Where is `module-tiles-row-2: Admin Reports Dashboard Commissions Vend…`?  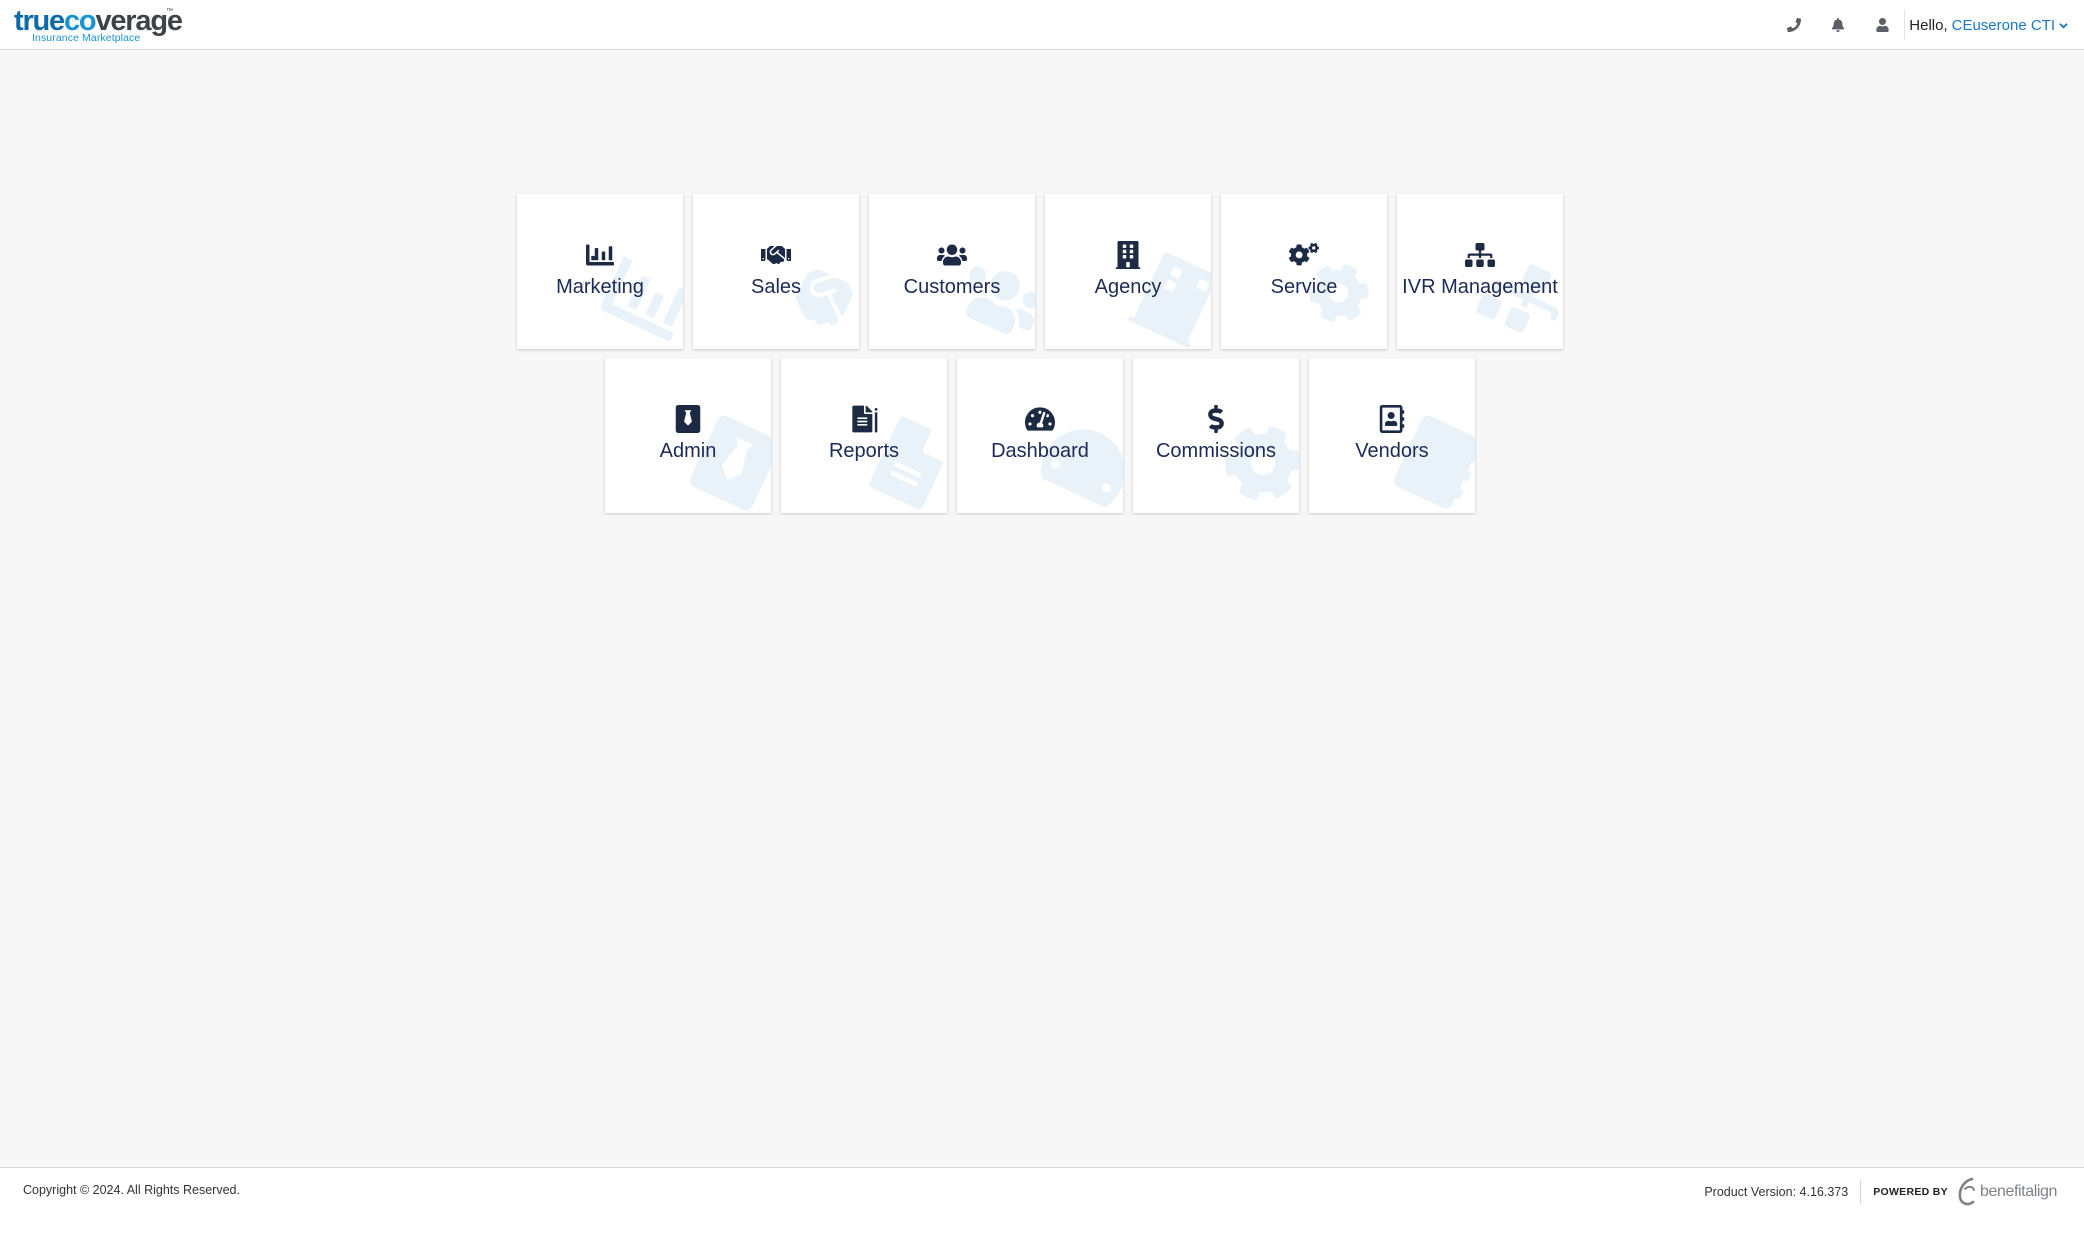 module-tiles-row-2: Admin Reports Dashboard Commissions Vend… is located at coordinates (1040, 435).